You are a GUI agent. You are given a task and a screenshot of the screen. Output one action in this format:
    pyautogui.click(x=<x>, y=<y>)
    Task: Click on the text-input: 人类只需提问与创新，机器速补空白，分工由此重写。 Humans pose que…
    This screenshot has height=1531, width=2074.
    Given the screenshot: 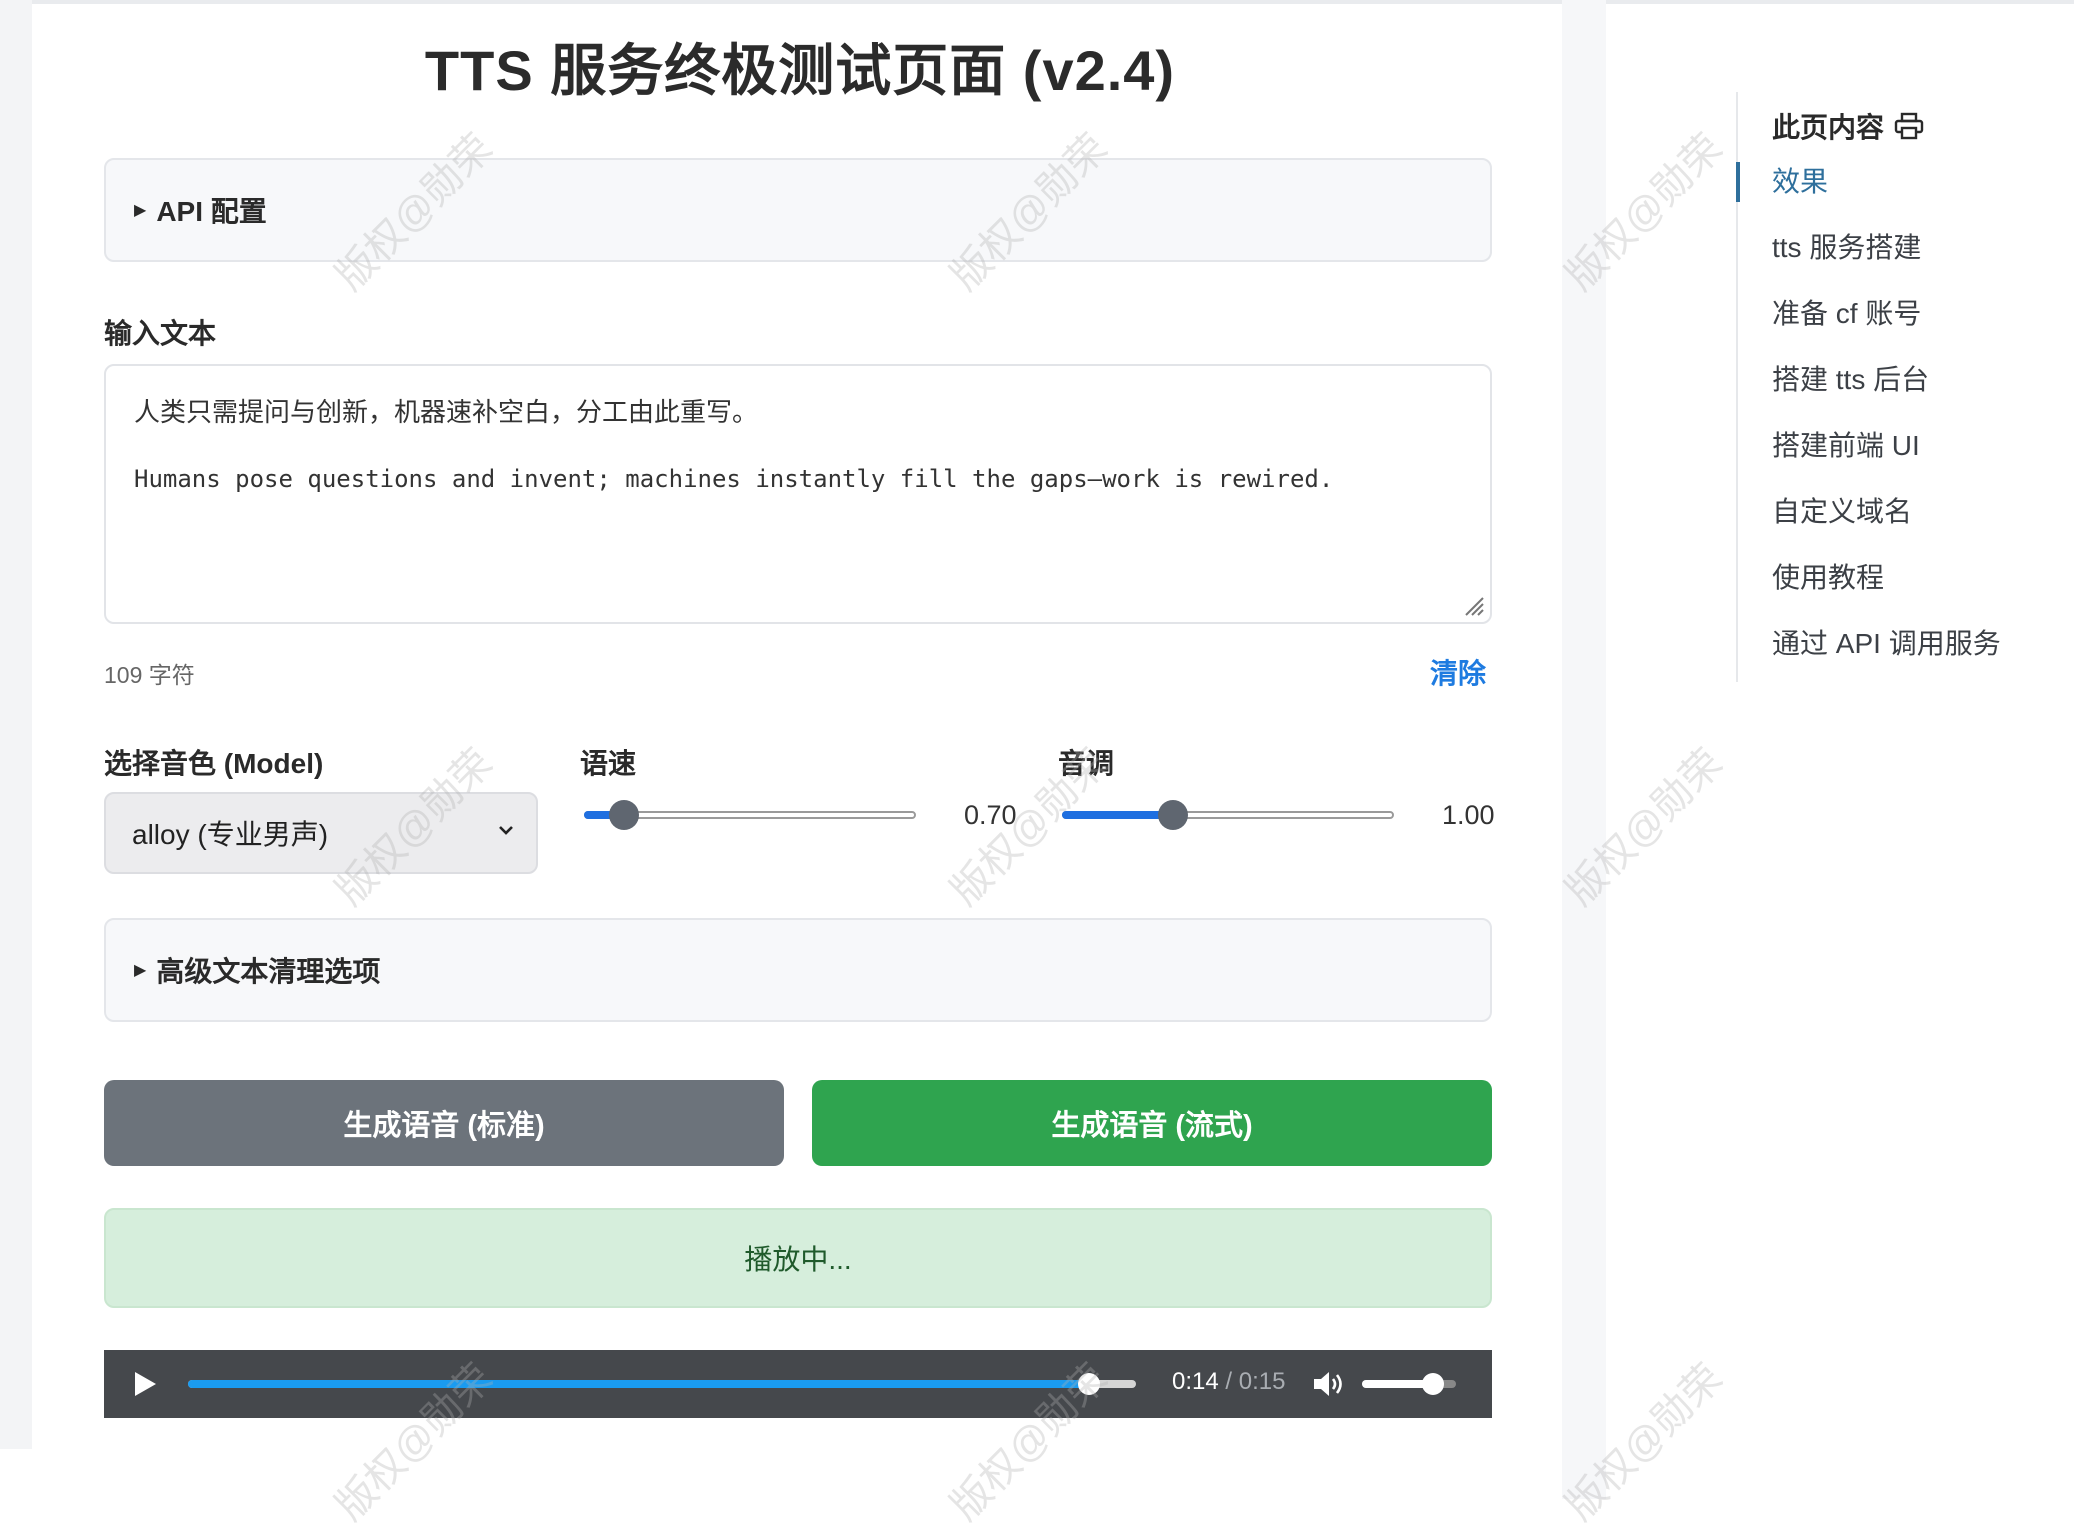 What is the action you would take?
    pyautogui.click(x=798, y=494)
    